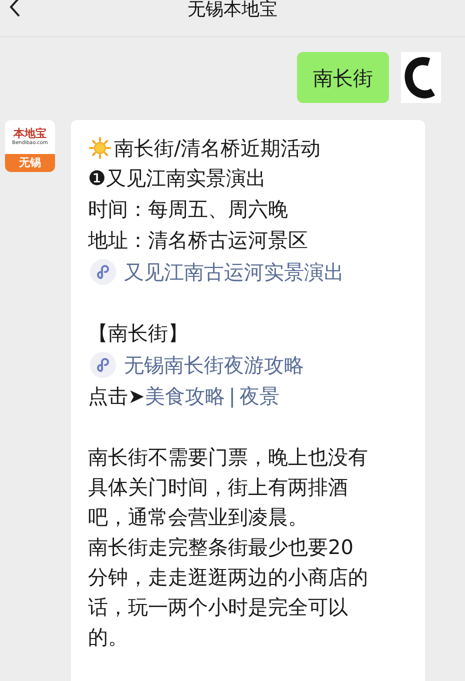  What do you see at coordinates (228, 487) in the screenshot?
I see `message-paragraph: 南长街不需要门票，晚上也没有具体关门时间，街上有两排酒吧，通常会营业到凌晨。` at bounding box center [228, 487].